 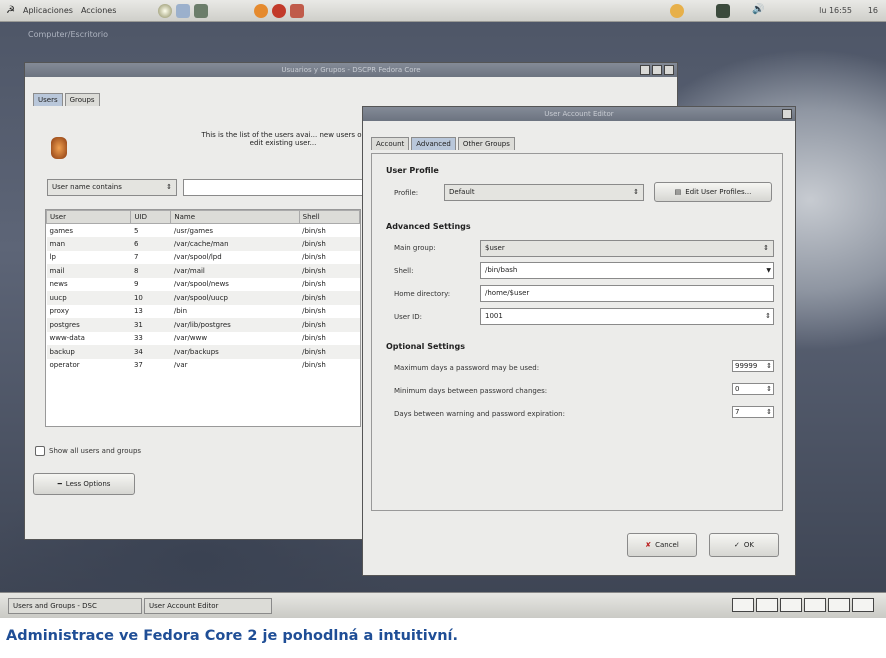 What do you see at coordinates (136, 284) in the screenshot?
I see `table-cell: 9` at bounding box center [136, 284].